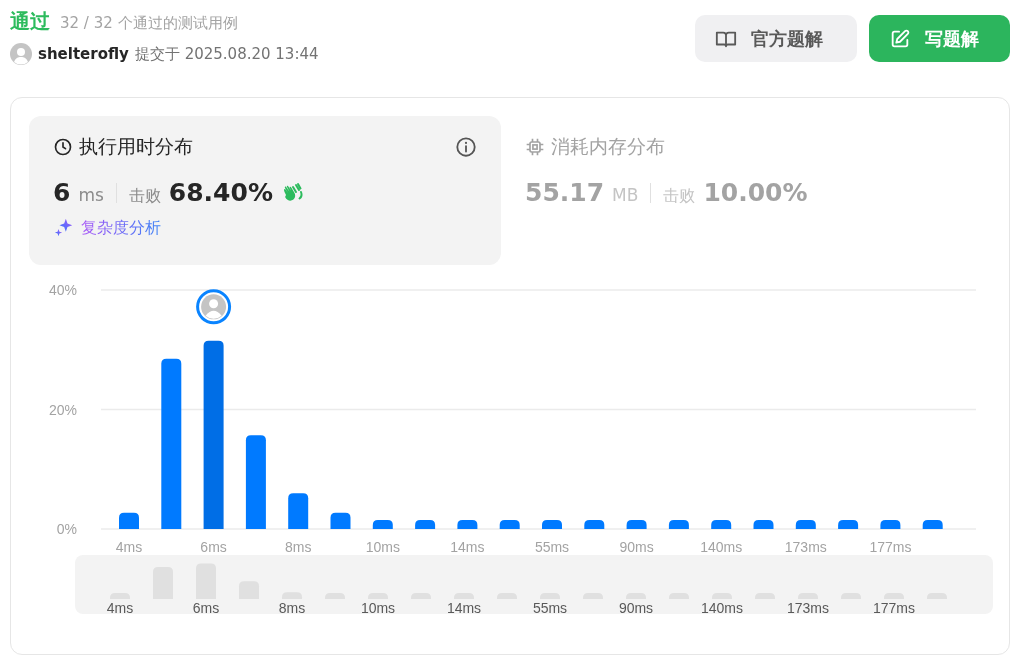 The width and height of the screenshot is (1020, 660). What do you see at coordinates (552, 547) in the screenshot?
I see `x-axis-label: 55ms` at bounding box center [552, 547].